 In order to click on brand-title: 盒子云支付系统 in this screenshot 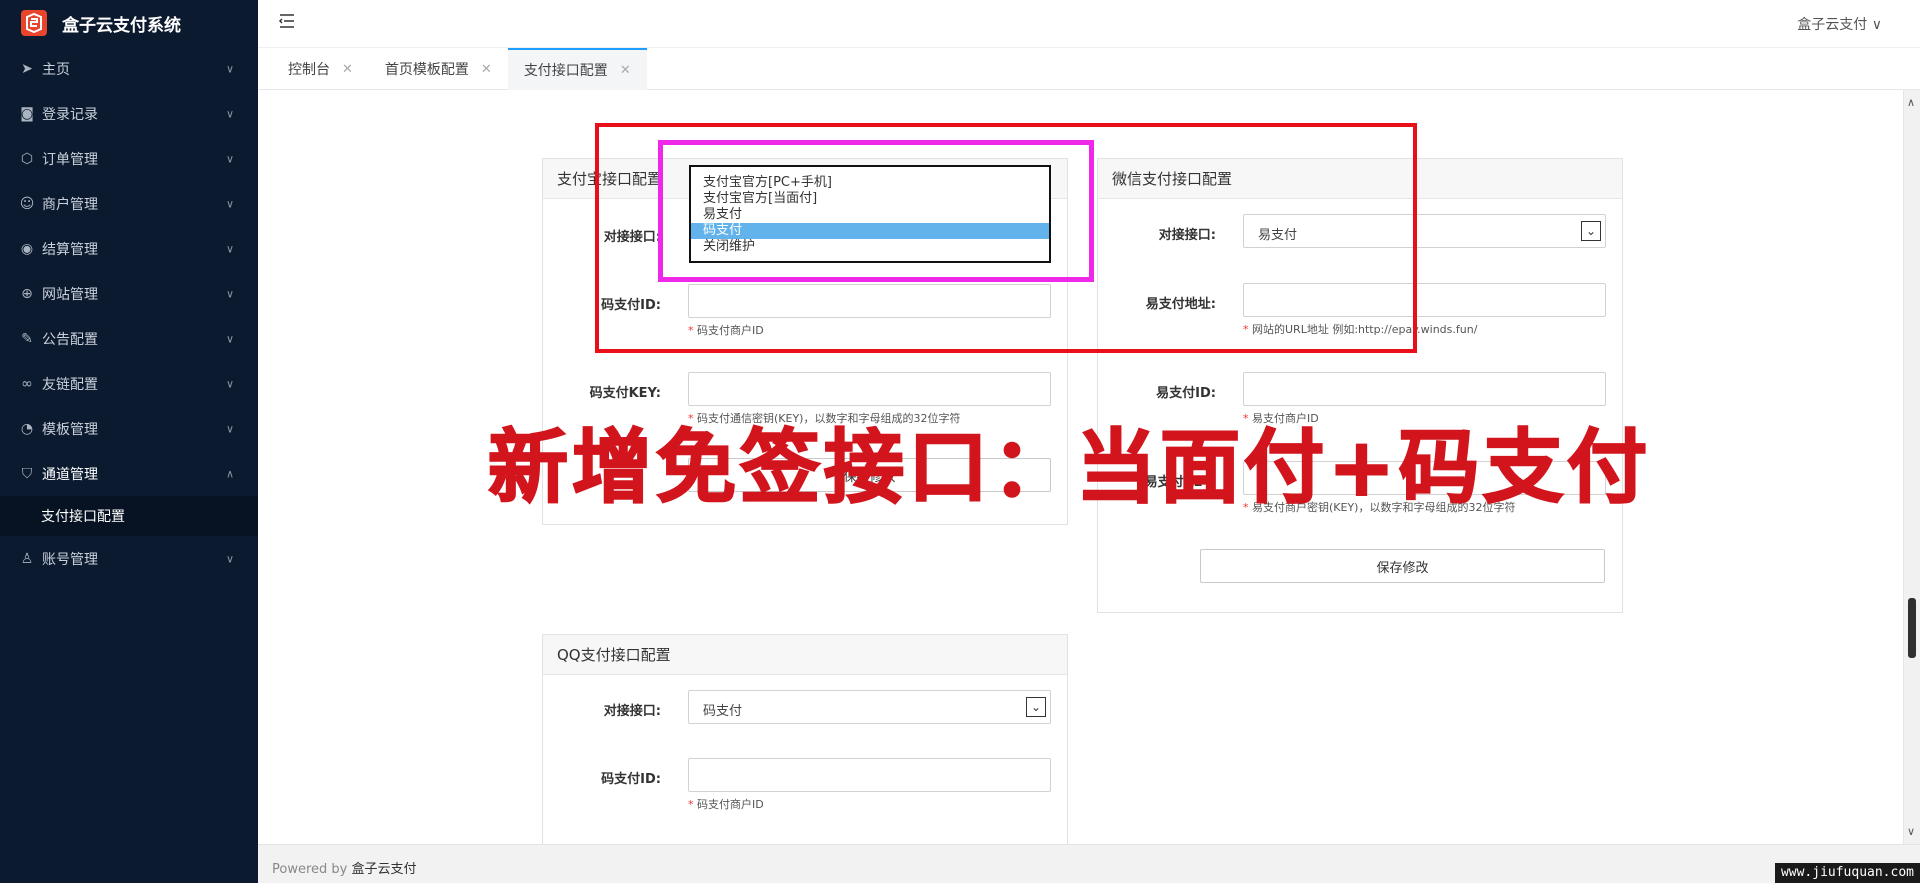, I will do `click(121, 25)`.